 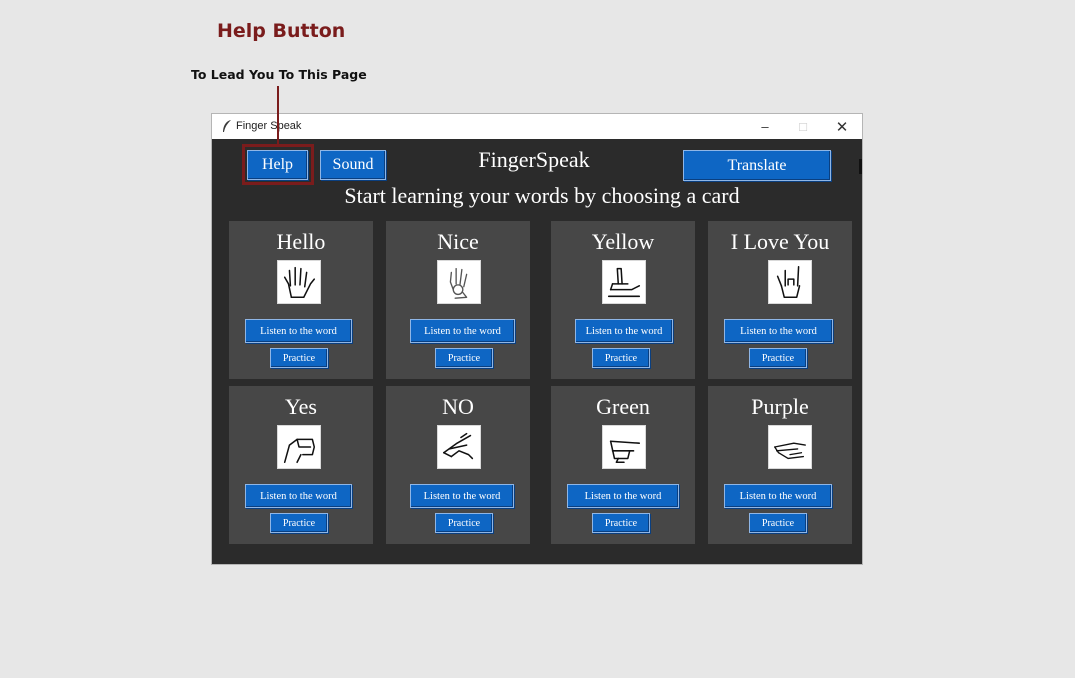 I want to click on card-word: Nice, so click(x=458, y=241).